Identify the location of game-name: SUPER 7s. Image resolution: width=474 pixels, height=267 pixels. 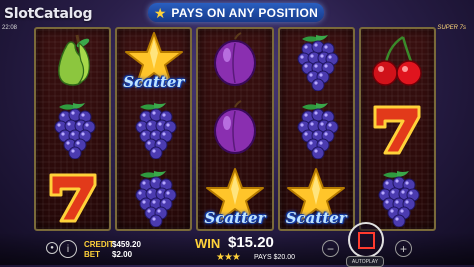
(451, 28).